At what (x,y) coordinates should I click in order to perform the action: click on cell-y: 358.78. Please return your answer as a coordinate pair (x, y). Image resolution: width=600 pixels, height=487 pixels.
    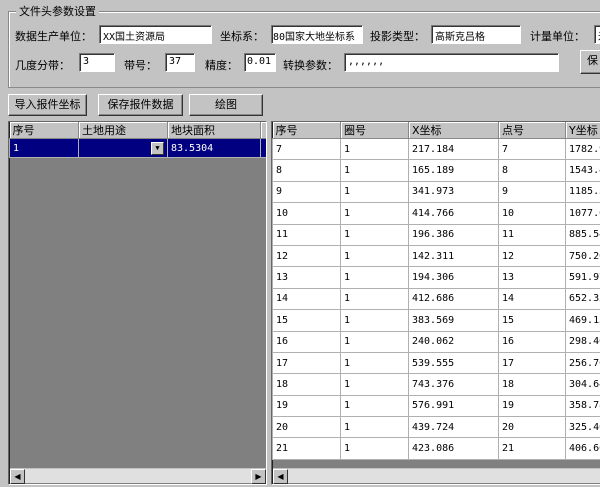
    Looking at the image, I should click on (582, 406).